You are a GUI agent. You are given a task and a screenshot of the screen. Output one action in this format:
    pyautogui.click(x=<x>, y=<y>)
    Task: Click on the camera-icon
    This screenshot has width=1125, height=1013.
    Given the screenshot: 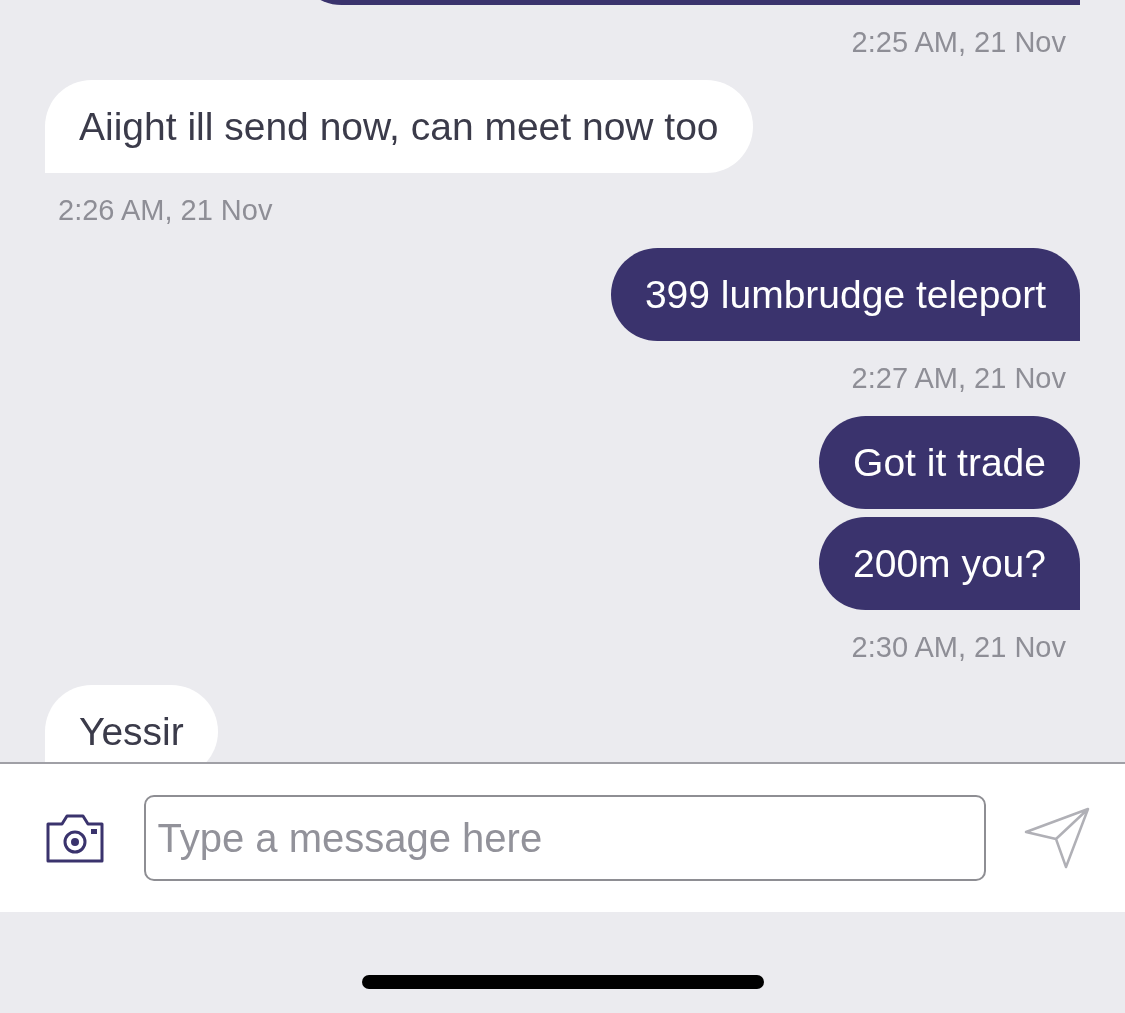 What is the action you would take?
    pyautogui.click(x=75, y=838)
    